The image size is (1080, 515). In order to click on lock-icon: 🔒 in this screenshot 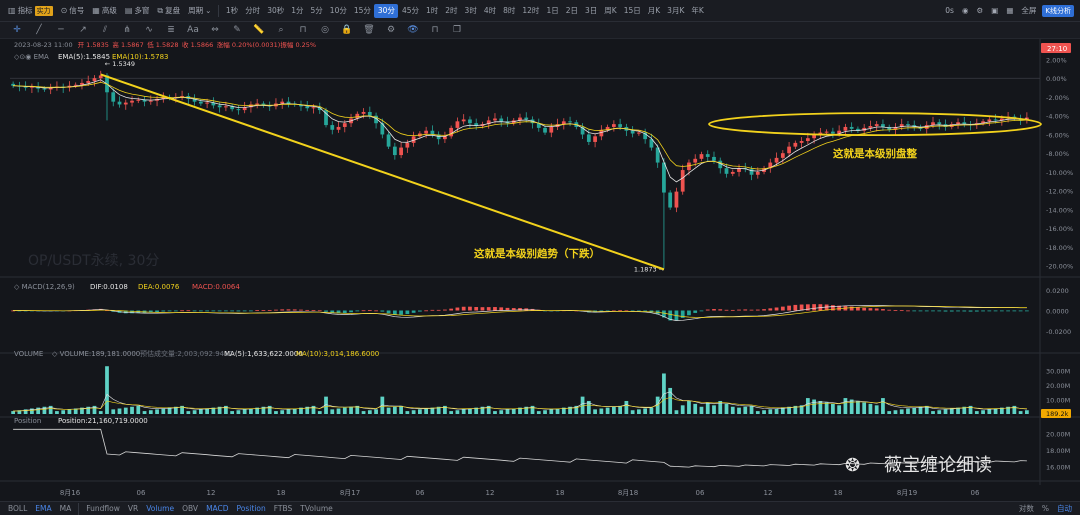, I will do `click(347, 30)`.